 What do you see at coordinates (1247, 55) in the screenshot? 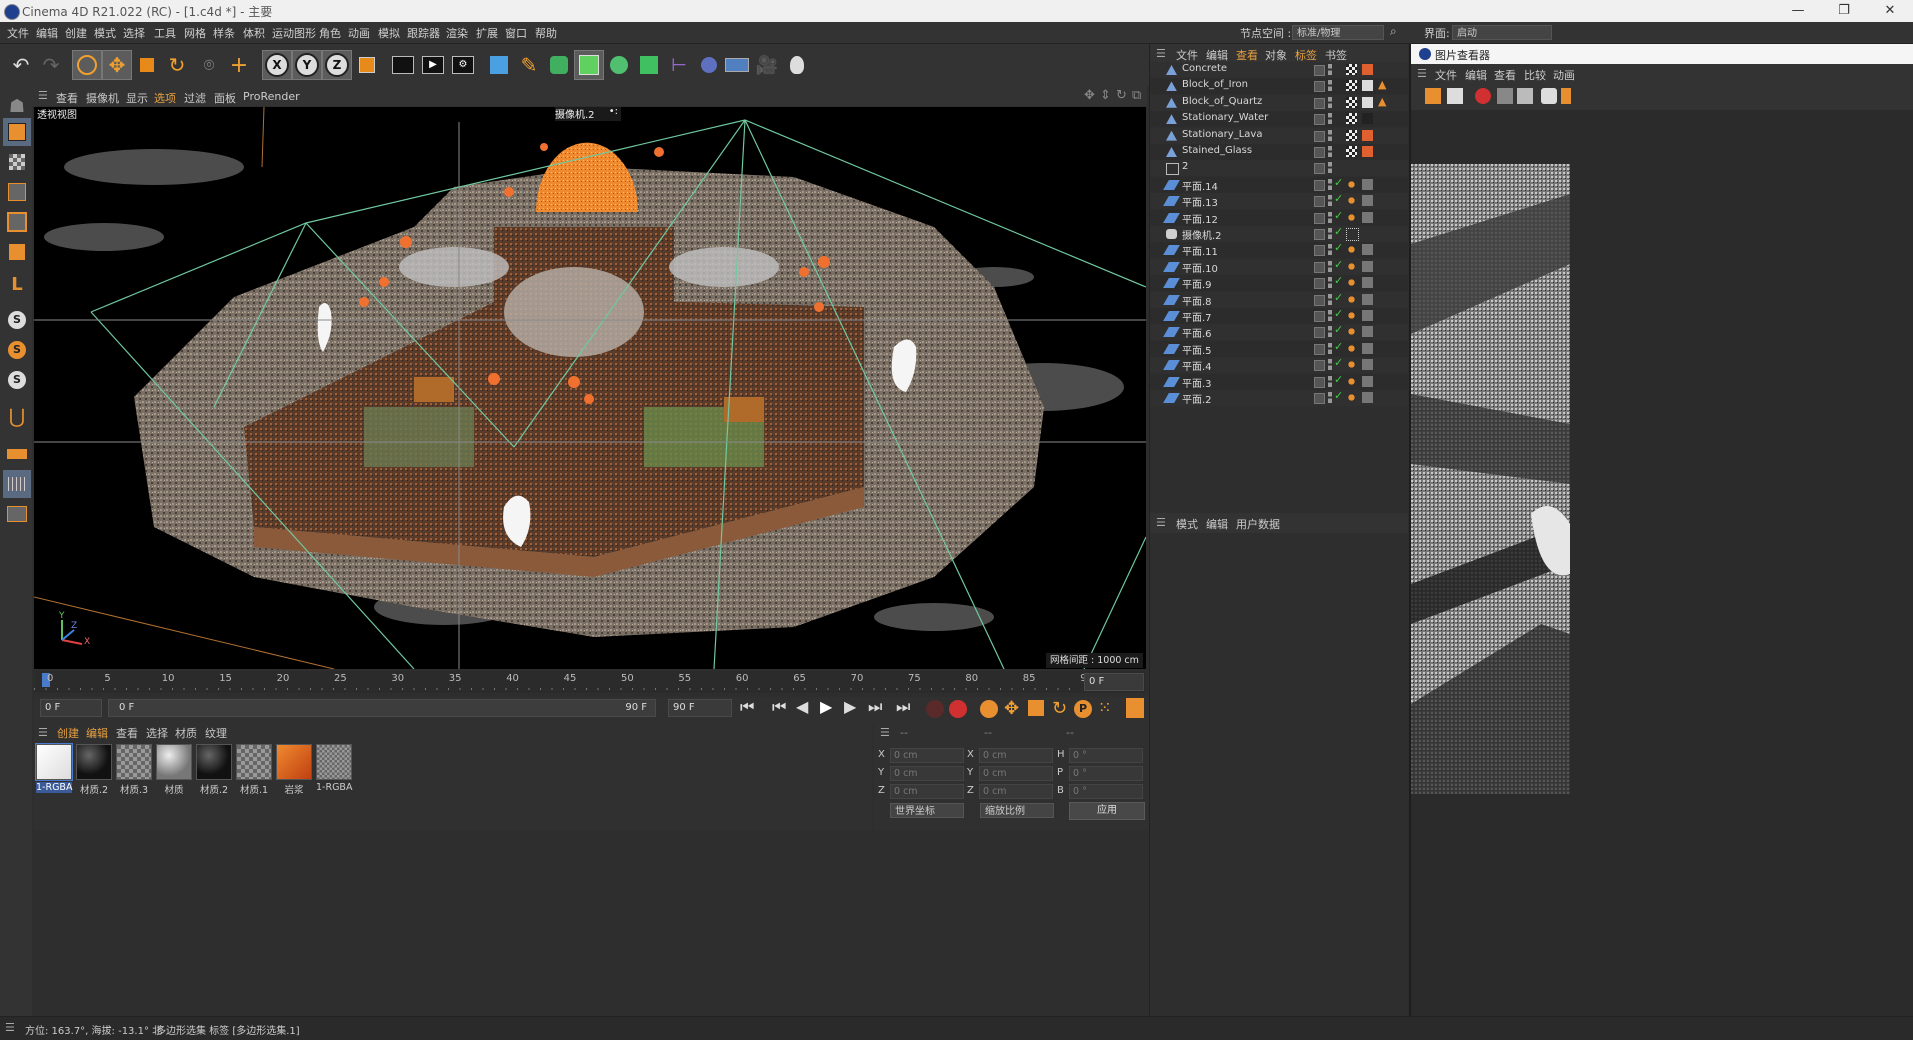
I see `object-menu-view: 查看` at bounding box center [1247, 55].